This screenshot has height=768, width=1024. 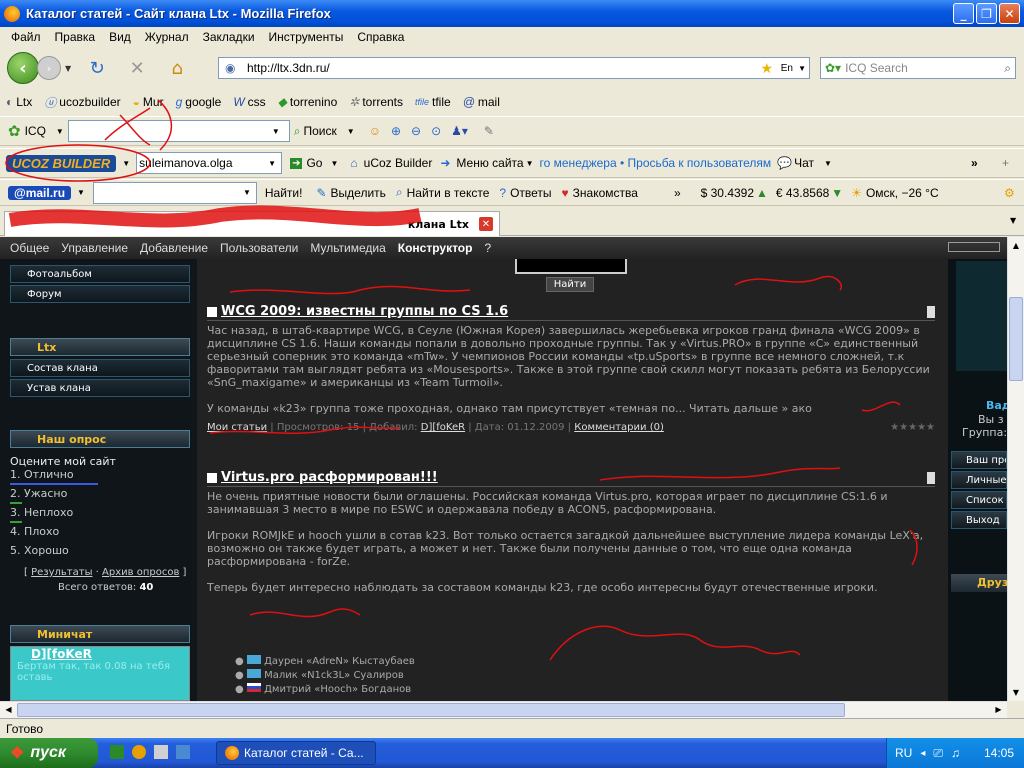 What do you see at coordinates (399, 192) in the screenshot?
I see `find-in-text-icon: ⌕` at bounding box center [399, 192].